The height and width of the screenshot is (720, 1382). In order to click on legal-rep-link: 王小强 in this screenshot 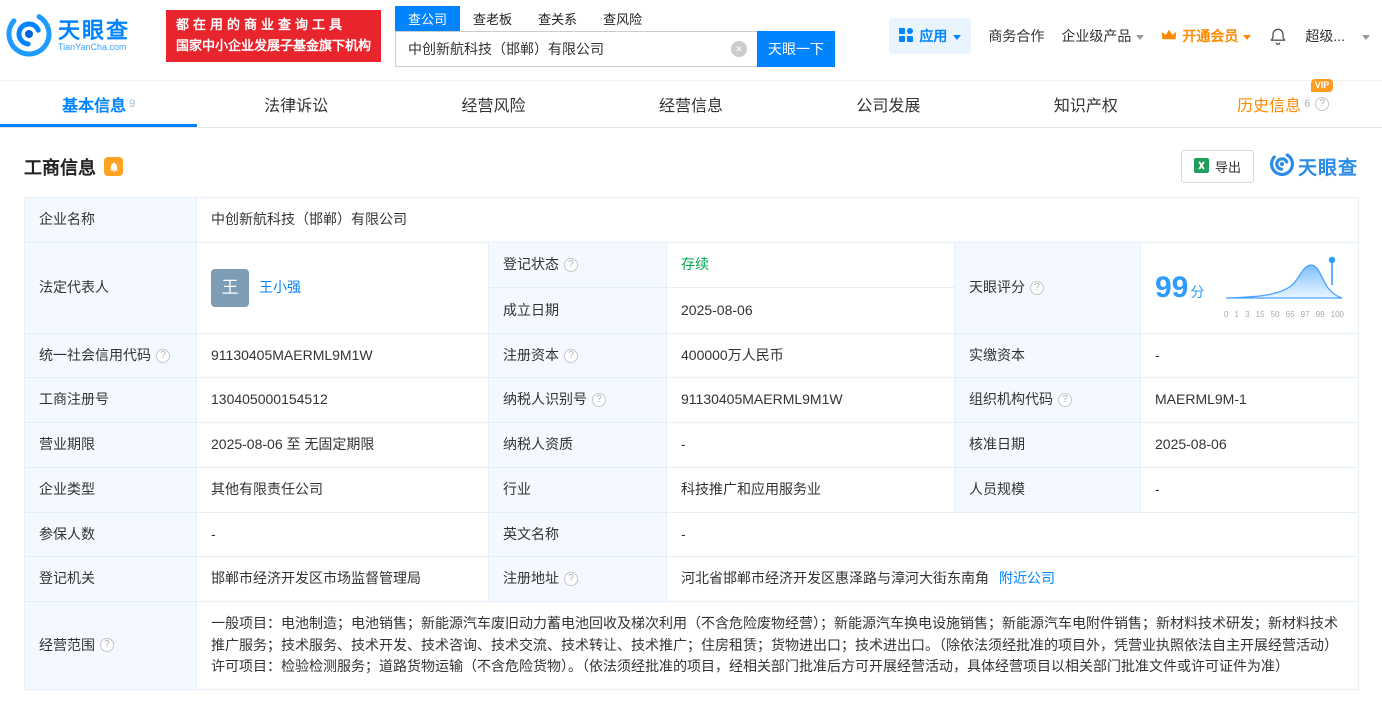, I will do `click(280, 288)`.